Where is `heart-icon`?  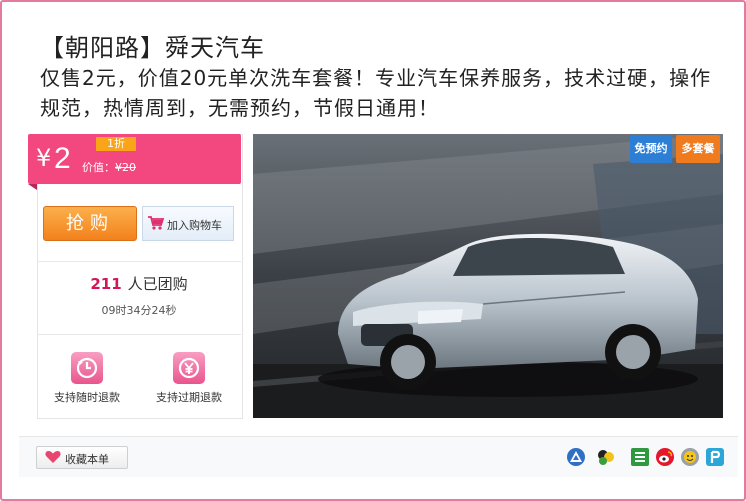
heart-icon is located at coordinates (53, 458).